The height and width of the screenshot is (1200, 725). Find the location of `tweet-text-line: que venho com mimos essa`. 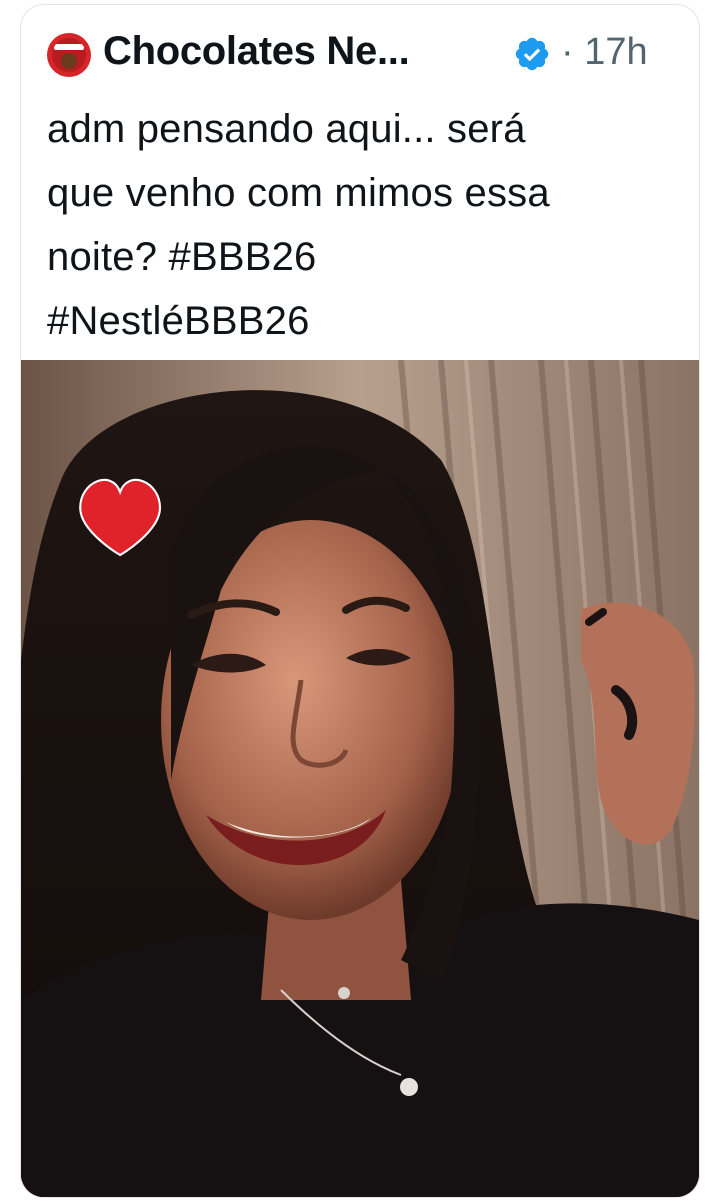

tweet-text-line: que venho com mimos essa is located at coordinates (298, 193).